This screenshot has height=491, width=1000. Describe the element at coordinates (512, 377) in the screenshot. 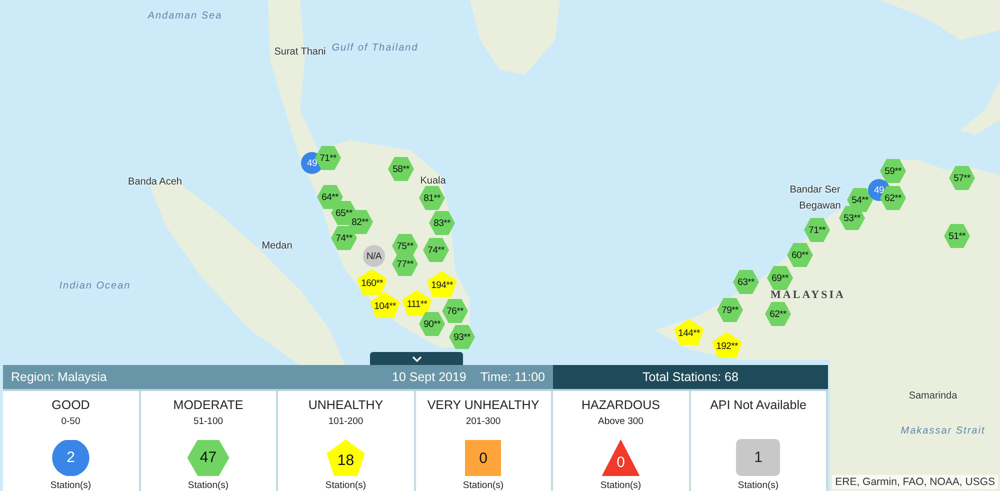

I see `time-label: Time: 11:00` at that location.